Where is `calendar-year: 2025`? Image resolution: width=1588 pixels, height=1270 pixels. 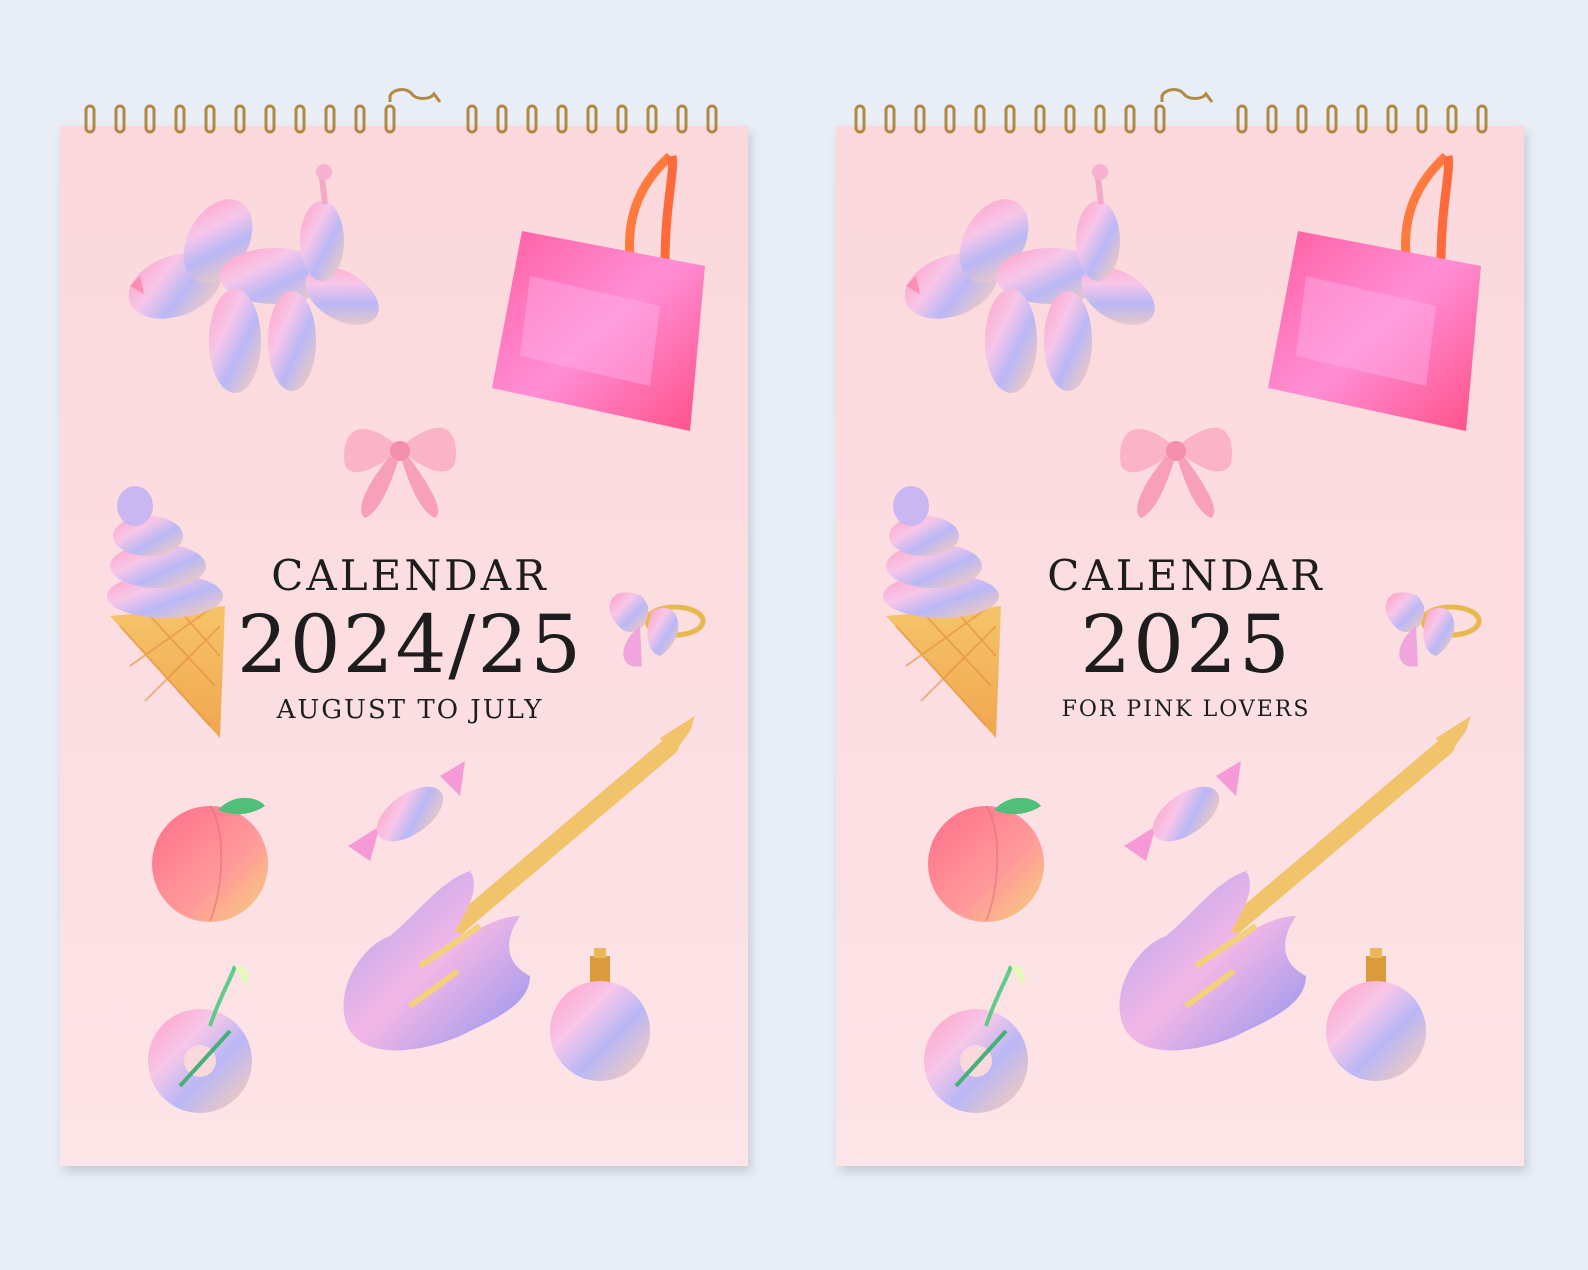
calendar-year: 2025 is located at coordinates (1186, 644).